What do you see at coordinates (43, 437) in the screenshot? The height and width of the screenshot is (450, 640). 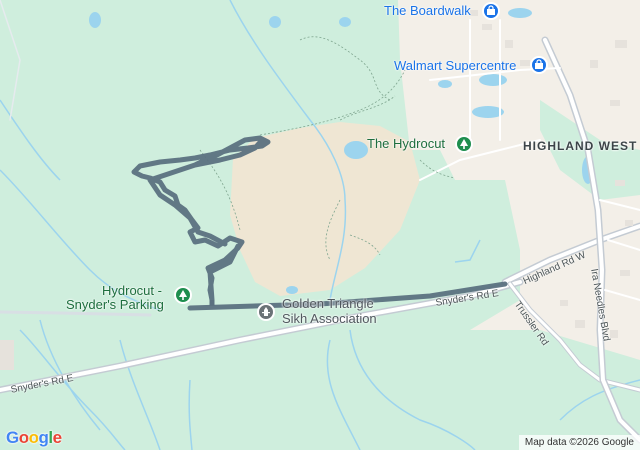 I see `logo-letter: g` at bounding box center [43, 437].